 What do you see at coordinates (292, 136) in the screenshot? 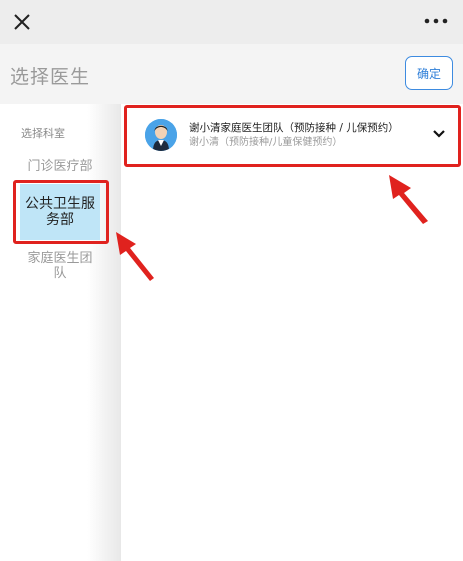
I see `highlight-box-doctor` at bounding box center [292, 136].